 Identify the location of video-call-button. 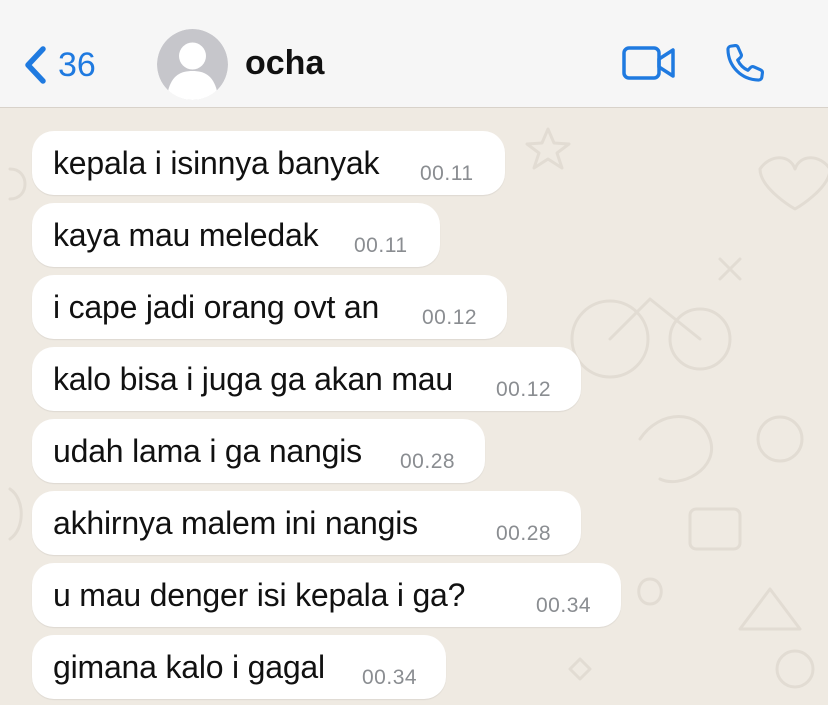
(649, 63).